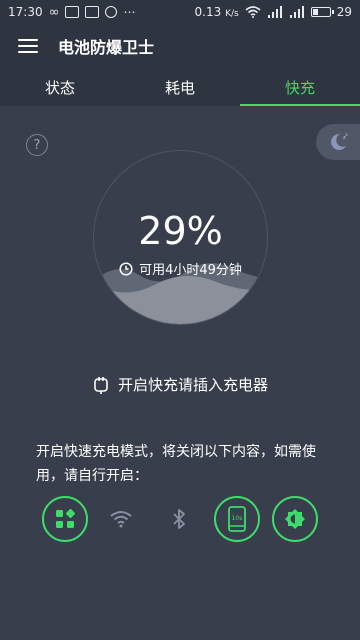  I want to click on check-notification-icon, so click(111, 12).